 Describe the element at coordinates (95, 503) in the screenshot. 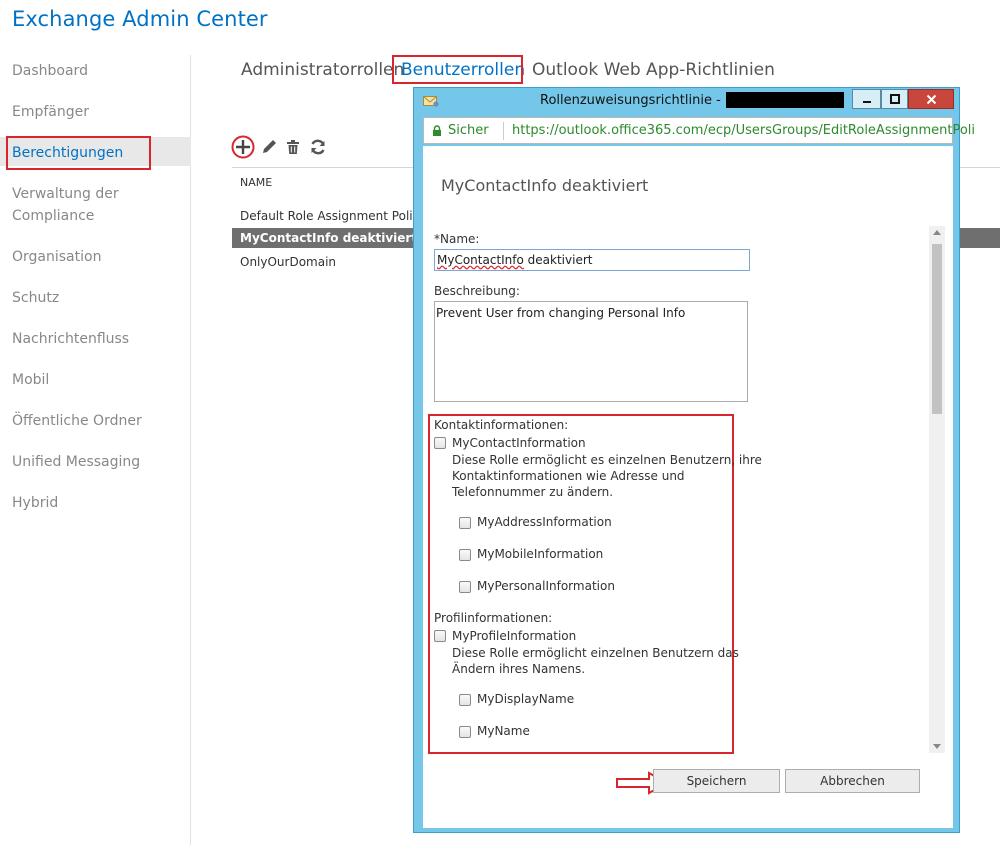

I see `sidebar-item-hybrid: Hybrid` at that location.